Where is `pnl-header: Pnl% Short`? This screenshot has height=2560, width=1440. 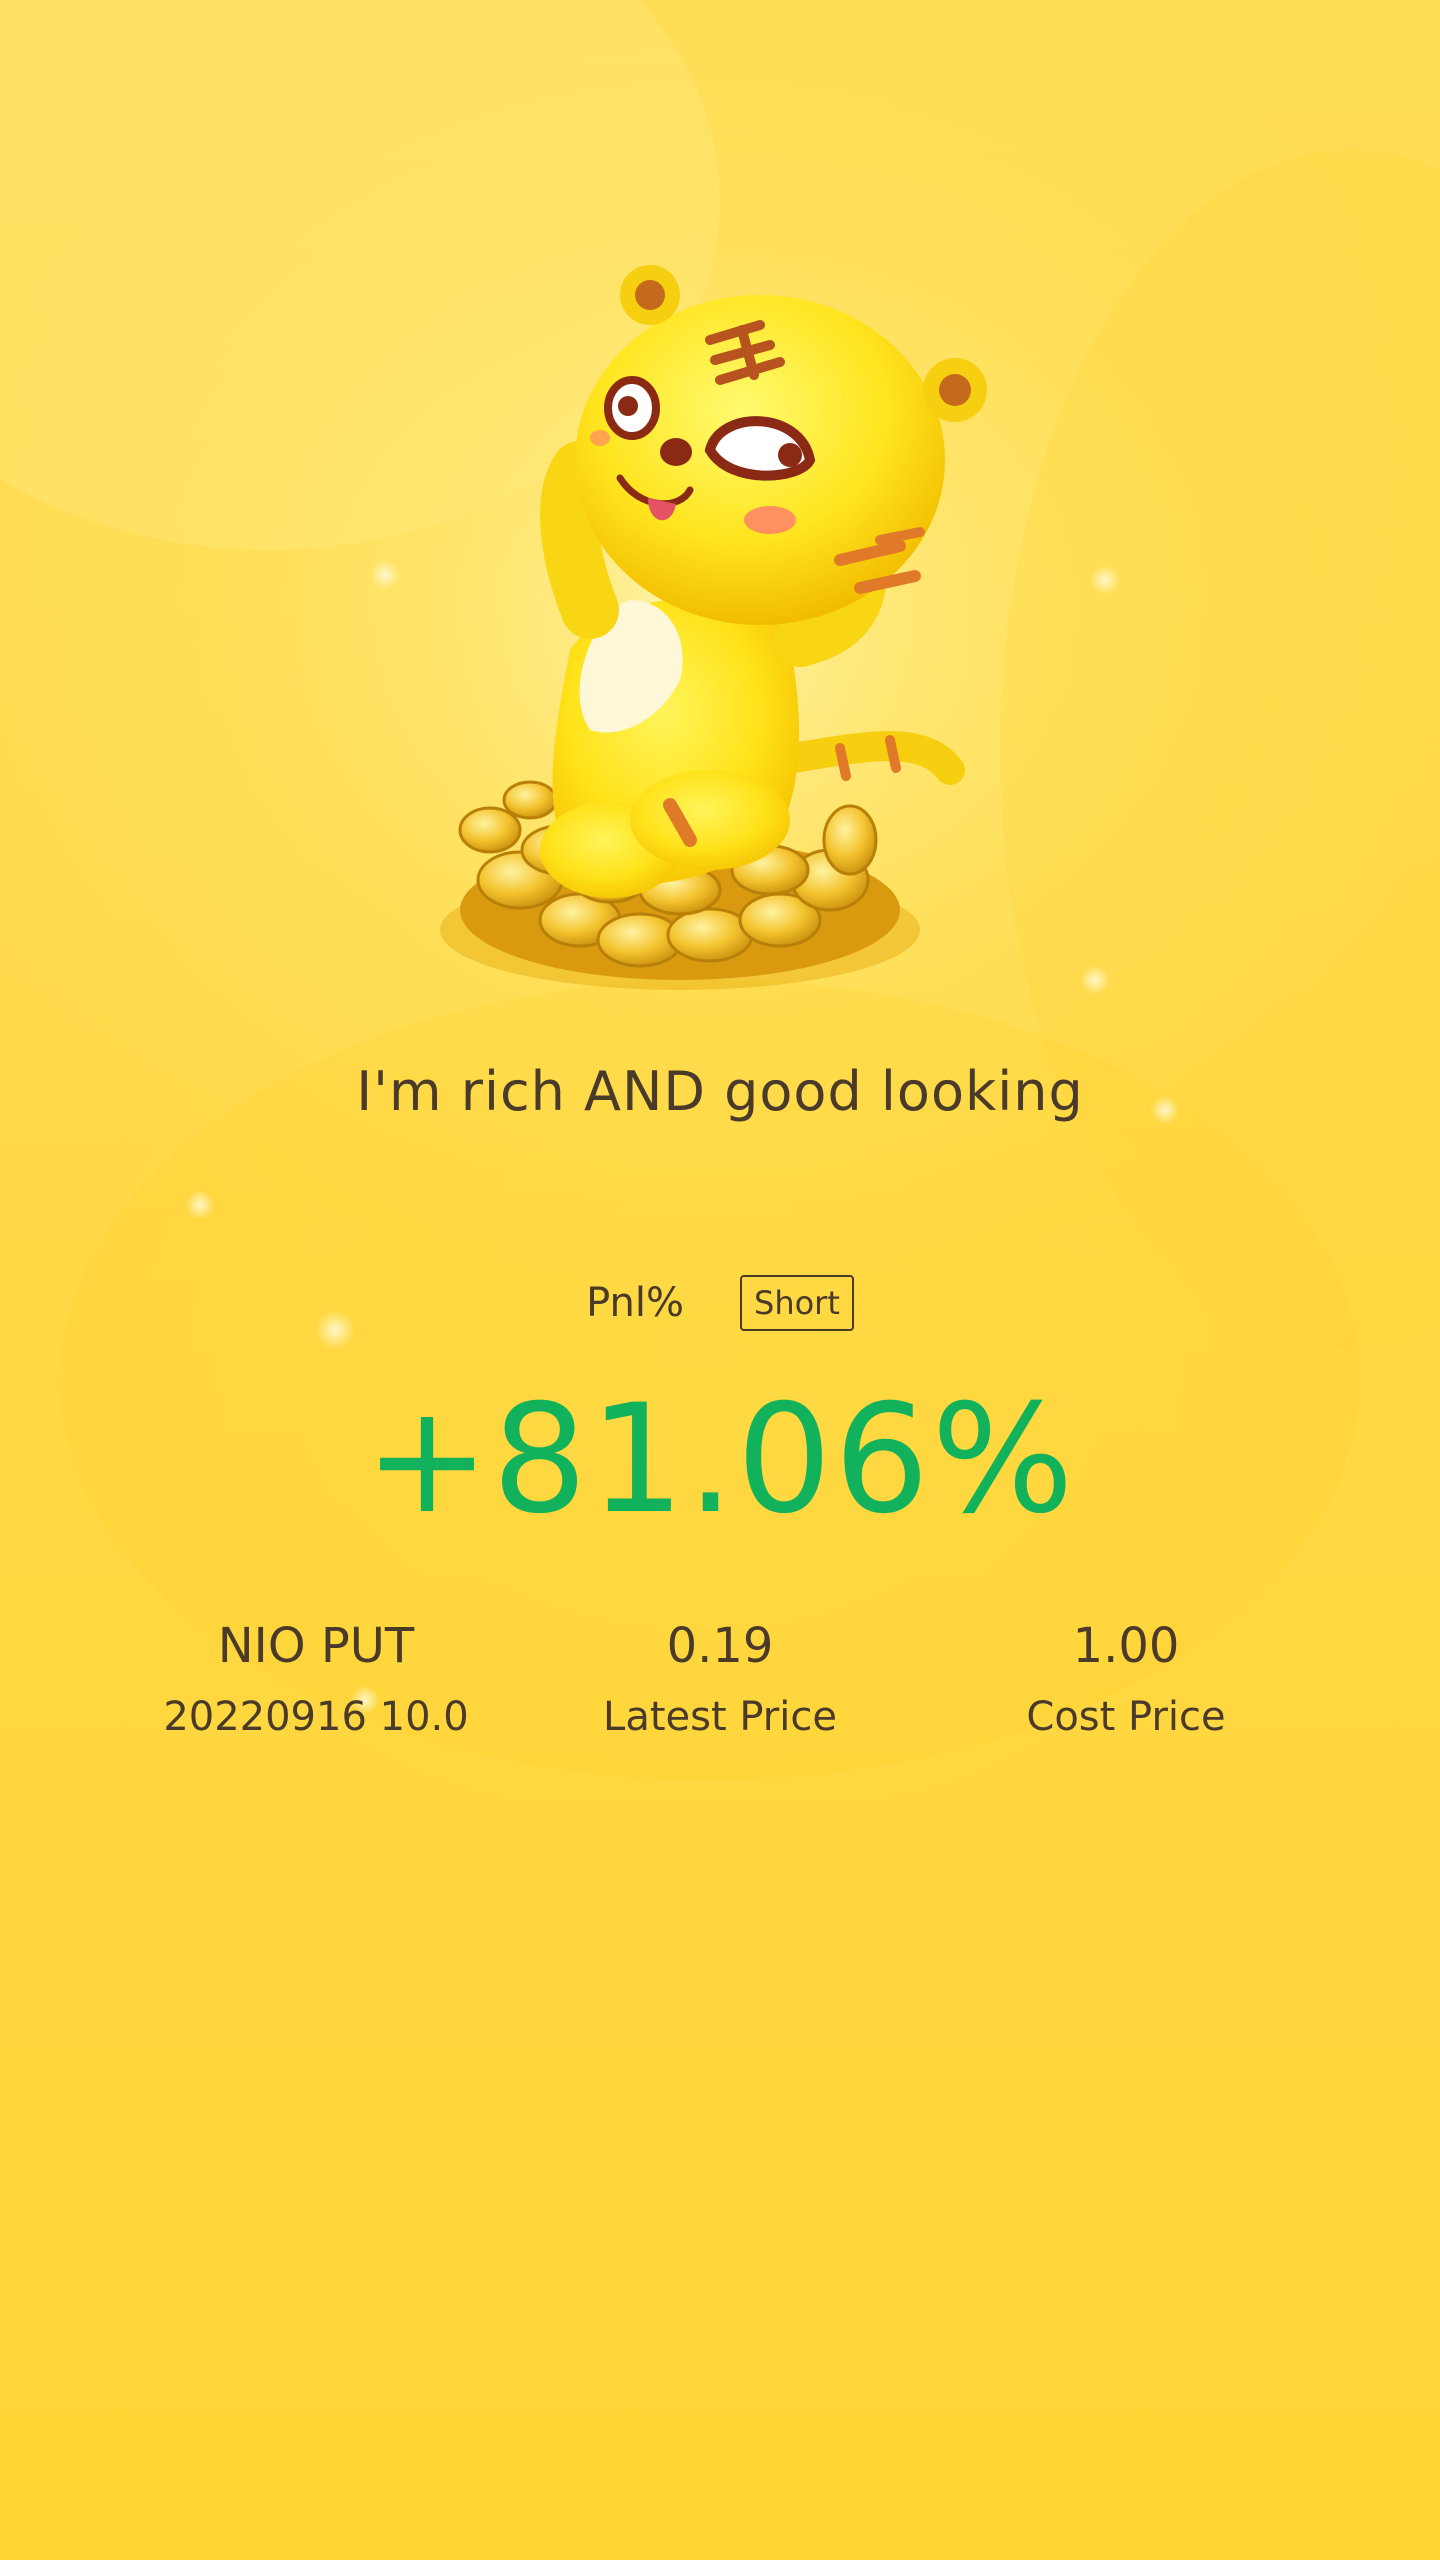
pnl-header: Pnl% Short is located at coordinates (720, 1303).